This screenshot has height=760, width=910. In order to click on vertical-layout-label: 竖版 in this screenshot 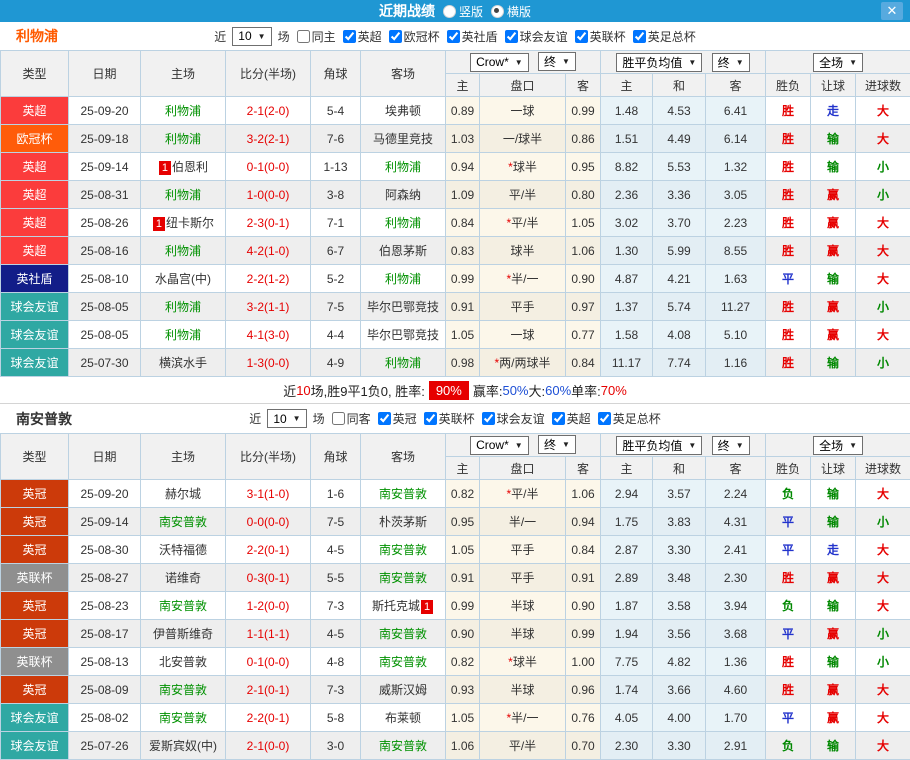, I will do `click(471, 11)`.